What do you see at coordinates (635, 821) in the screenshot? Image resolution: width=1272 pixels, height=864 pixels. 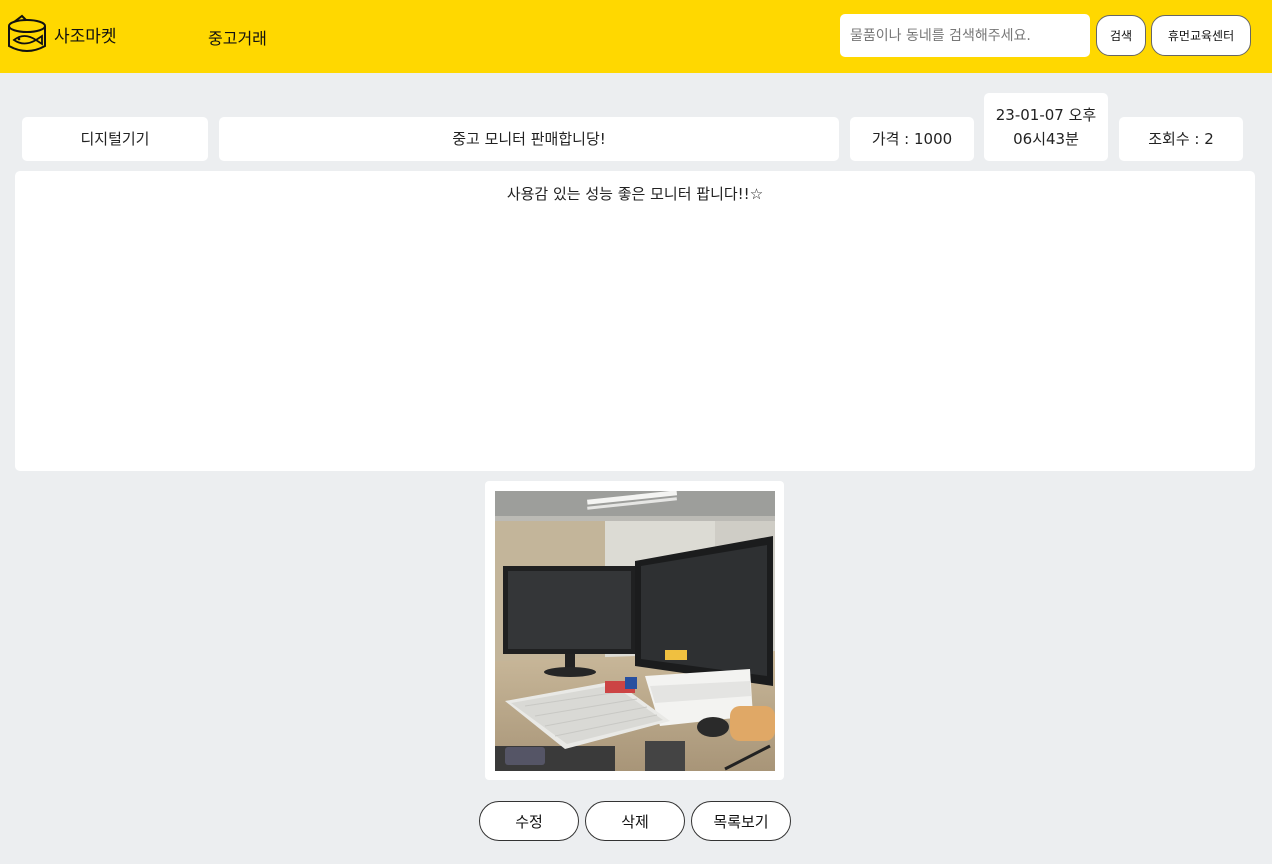 I see `delete-button: 삭제` at bounding box center [635, 821].